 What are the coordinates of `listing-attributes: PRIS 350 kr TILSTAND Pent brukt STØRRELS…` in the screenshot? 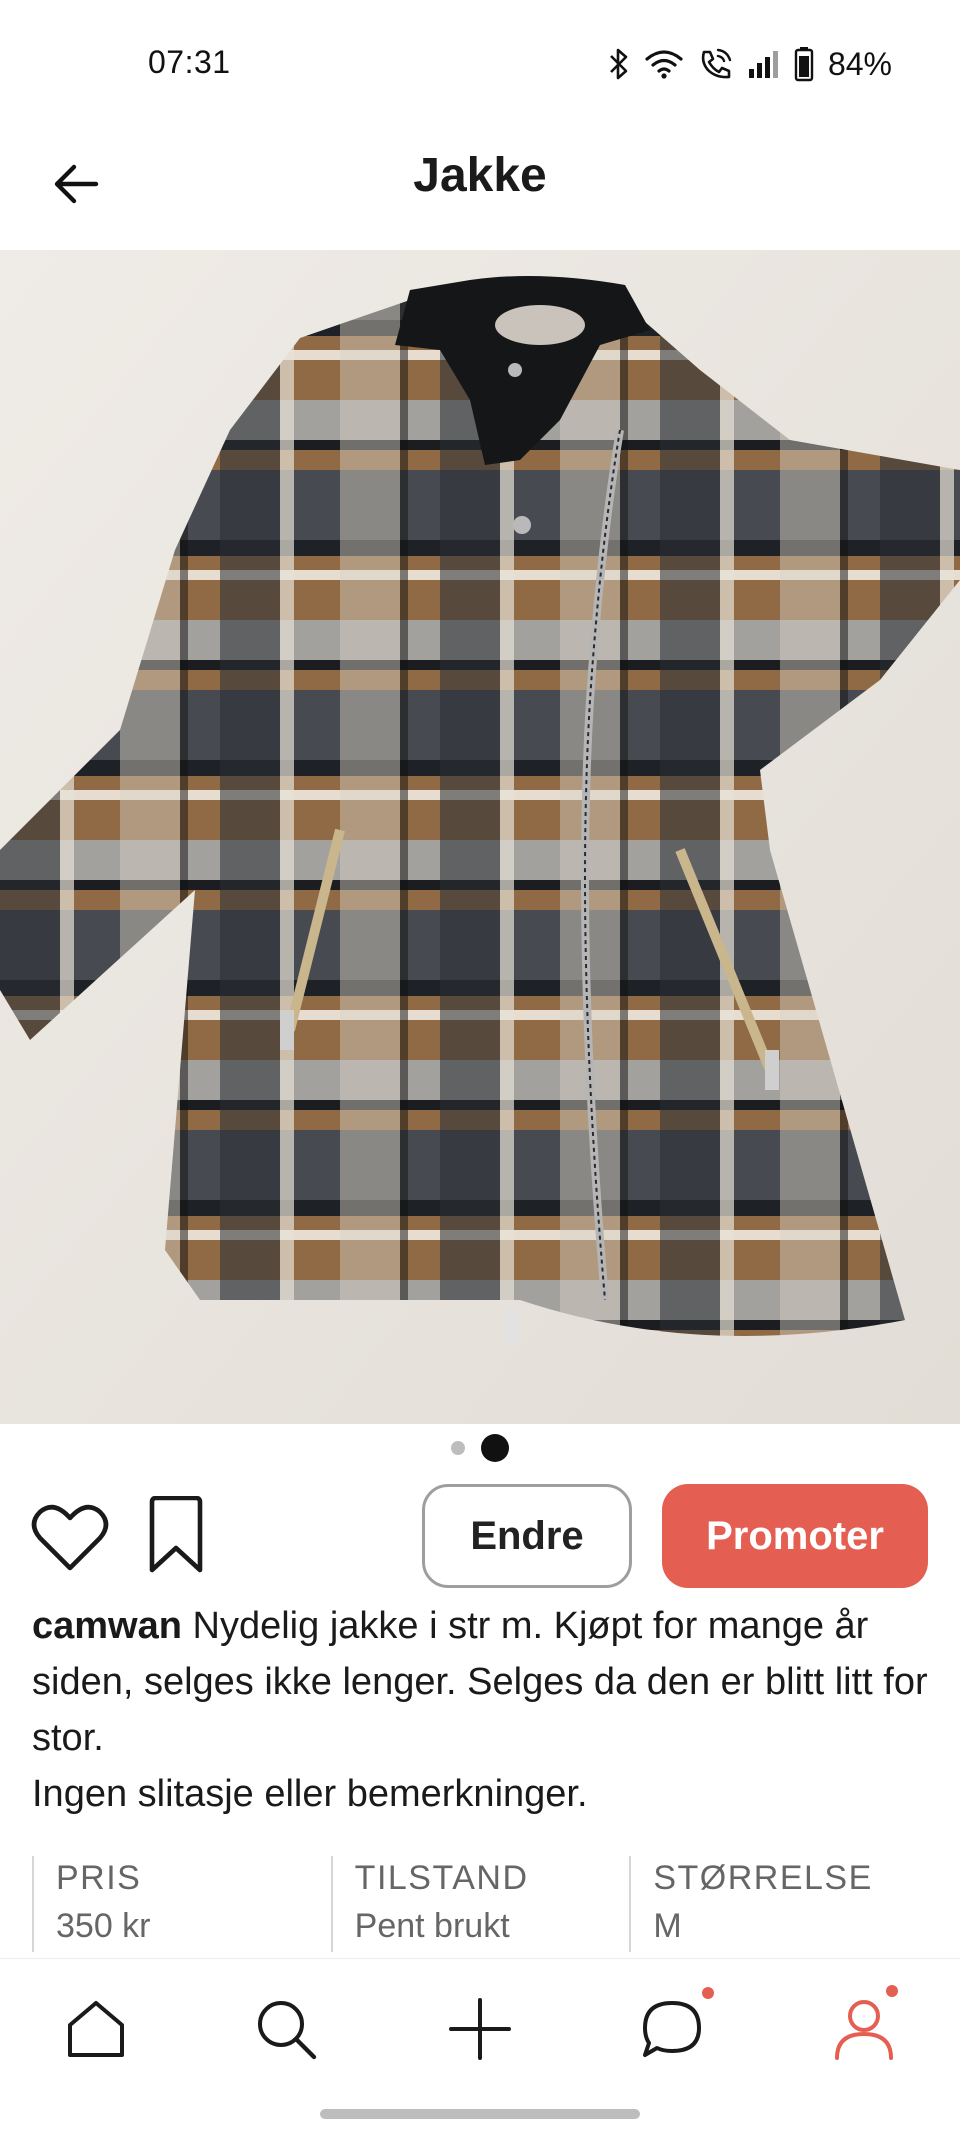 It's located at (480, 1904).